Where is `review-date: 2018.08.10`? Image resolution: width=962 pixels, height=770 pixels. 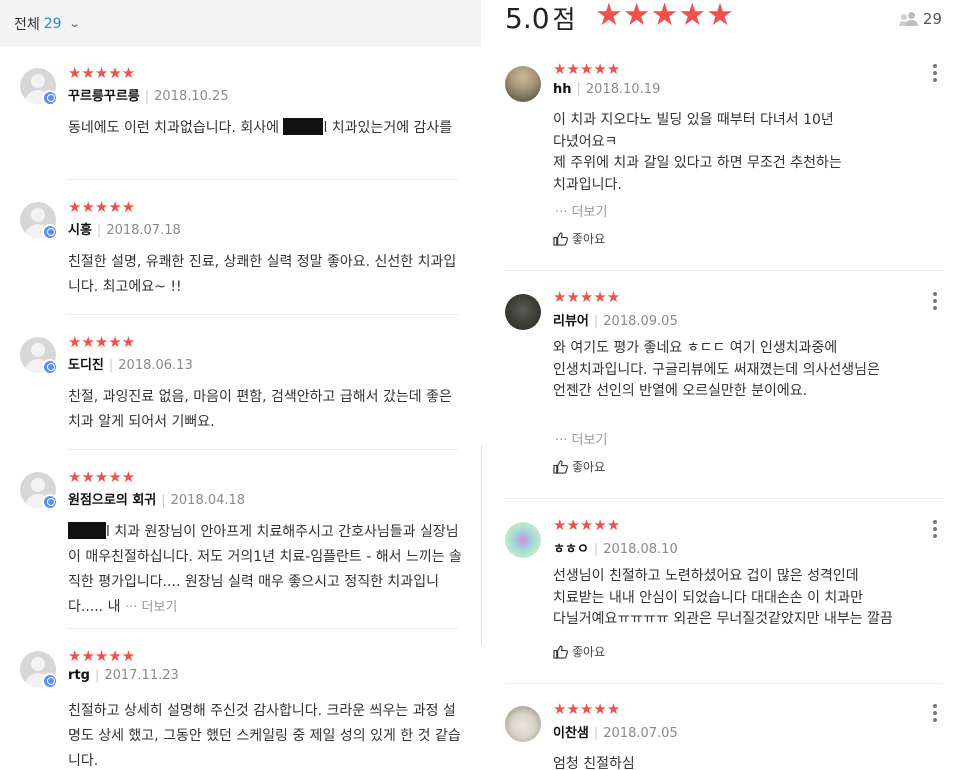
review-date: 2018.08.10 is located at coordinates (640, 549).